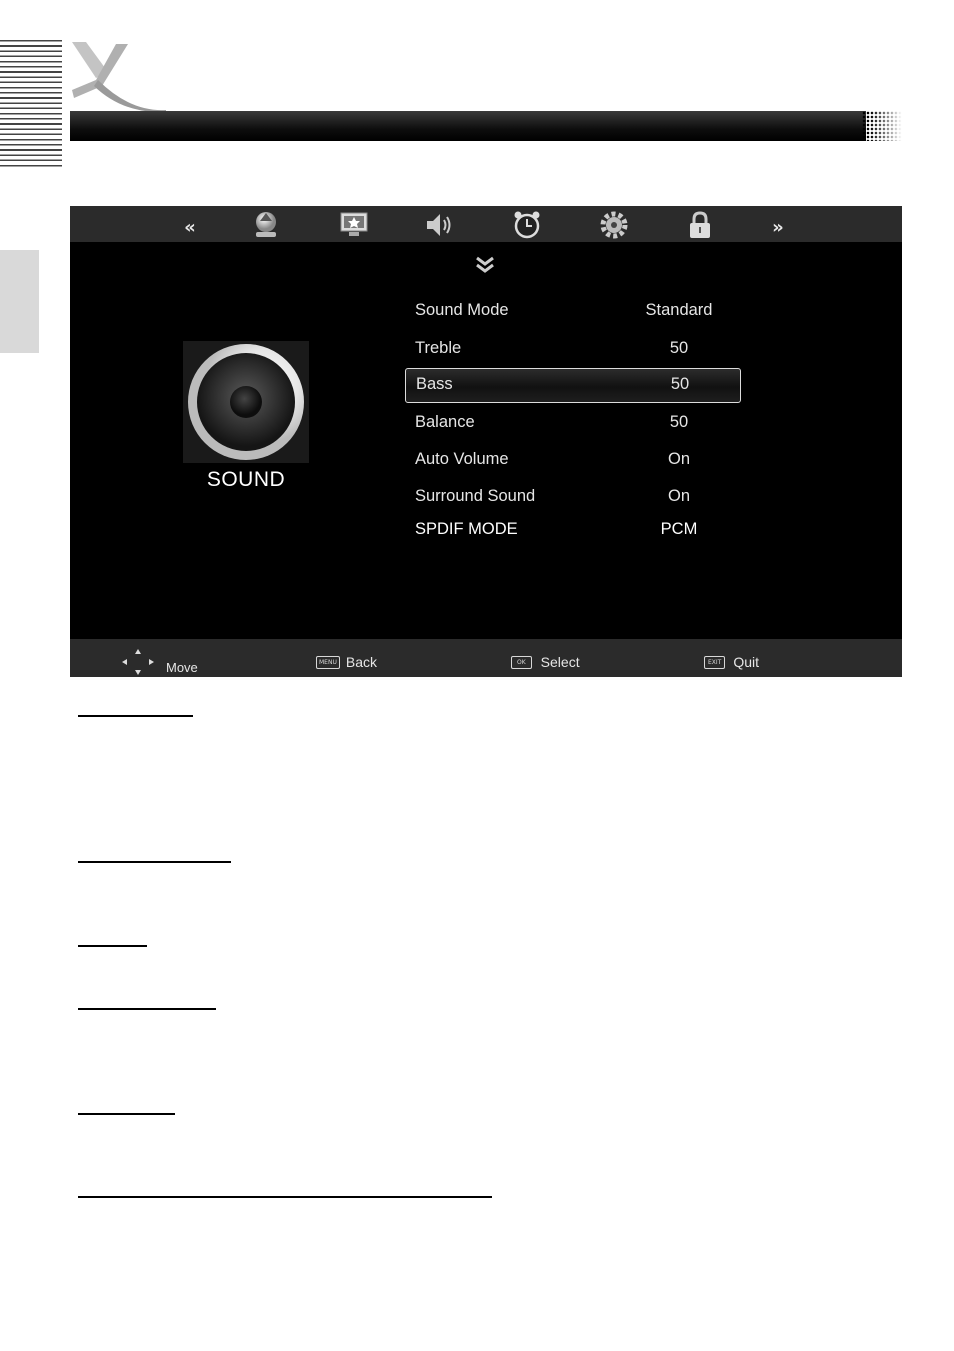  What do you see at coordinates (462, 310) in the screenshot?
I see `menu-item-label: Sound Mode` at bounding box center [462, 310].